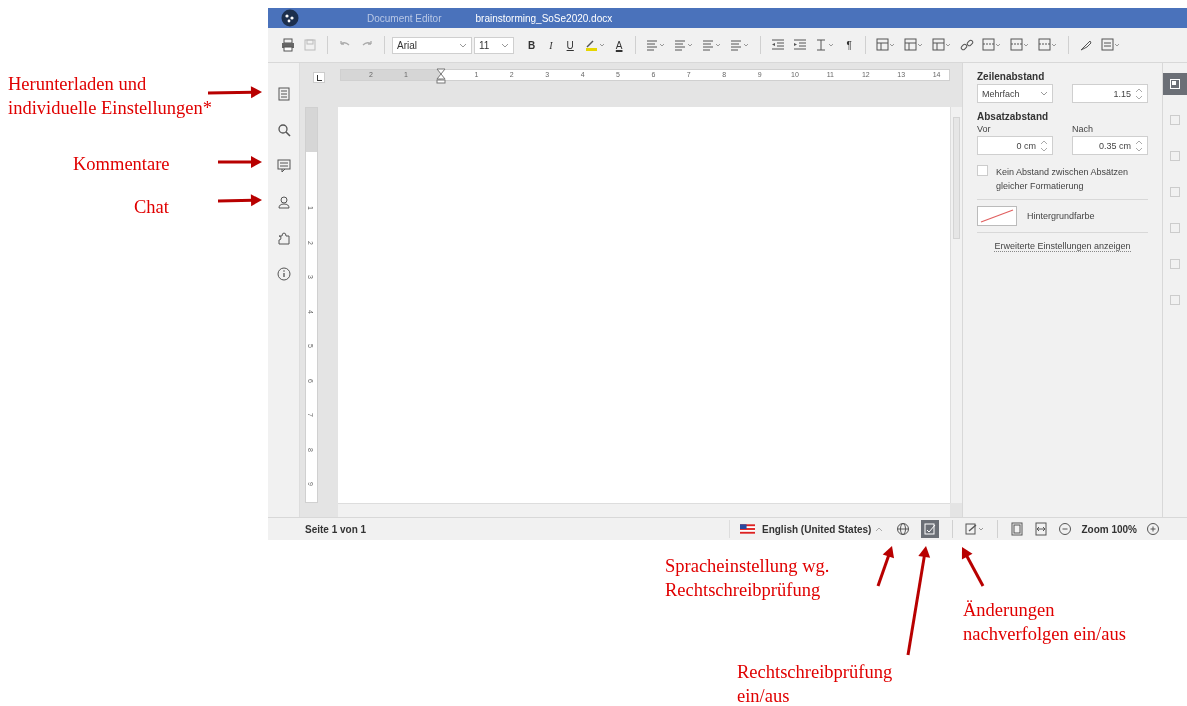 The image size is (1187, 706). What do you see at coordinates (930, 529) in the screenshot?
I see `spellcheck-button` at bounding box center [930, 529].